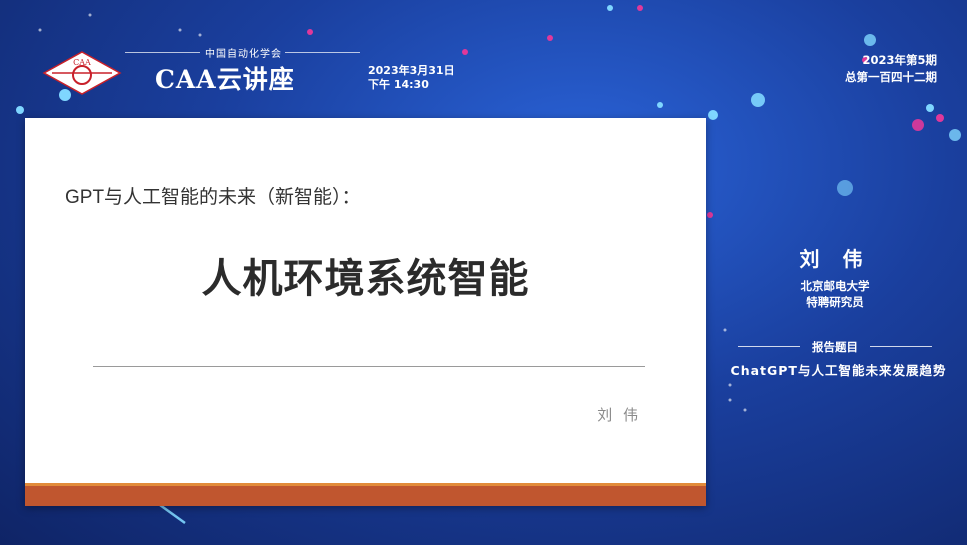  What do you see at coordinates (398, 84) in the screenshot?
I see `lecture-time: 下午 14:30` at bounding box center [398, 84].